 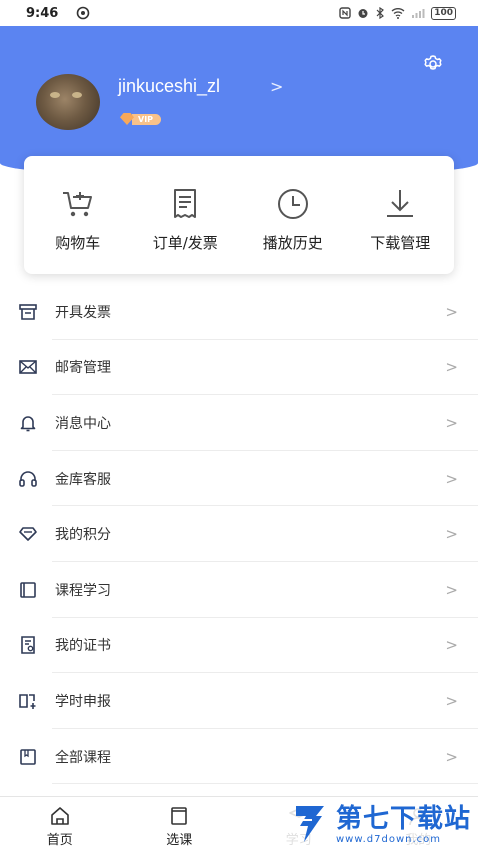 I want to click on menu-item-label: 消息中心, so click(x=83, y=423).